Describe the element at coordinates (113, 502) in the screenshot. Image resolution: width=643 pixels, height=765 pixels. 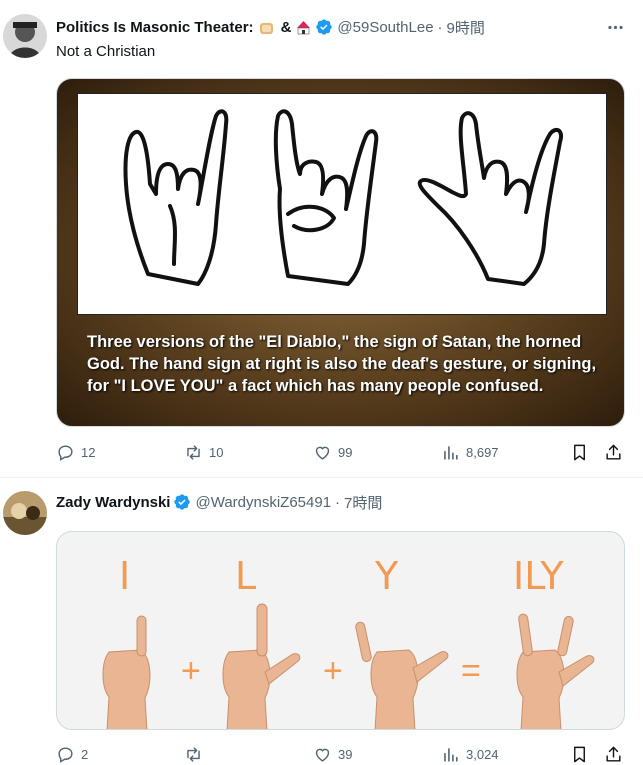
I see `display-name: Zady Wardynski` at that location.